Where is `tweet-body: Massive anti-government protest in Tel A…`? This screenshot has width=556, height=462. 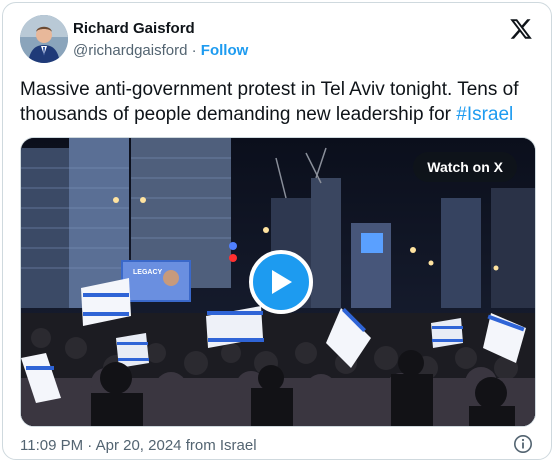
tweet-body: Massive anti-government protest in Tel A… is located at coordinates (269, 102).